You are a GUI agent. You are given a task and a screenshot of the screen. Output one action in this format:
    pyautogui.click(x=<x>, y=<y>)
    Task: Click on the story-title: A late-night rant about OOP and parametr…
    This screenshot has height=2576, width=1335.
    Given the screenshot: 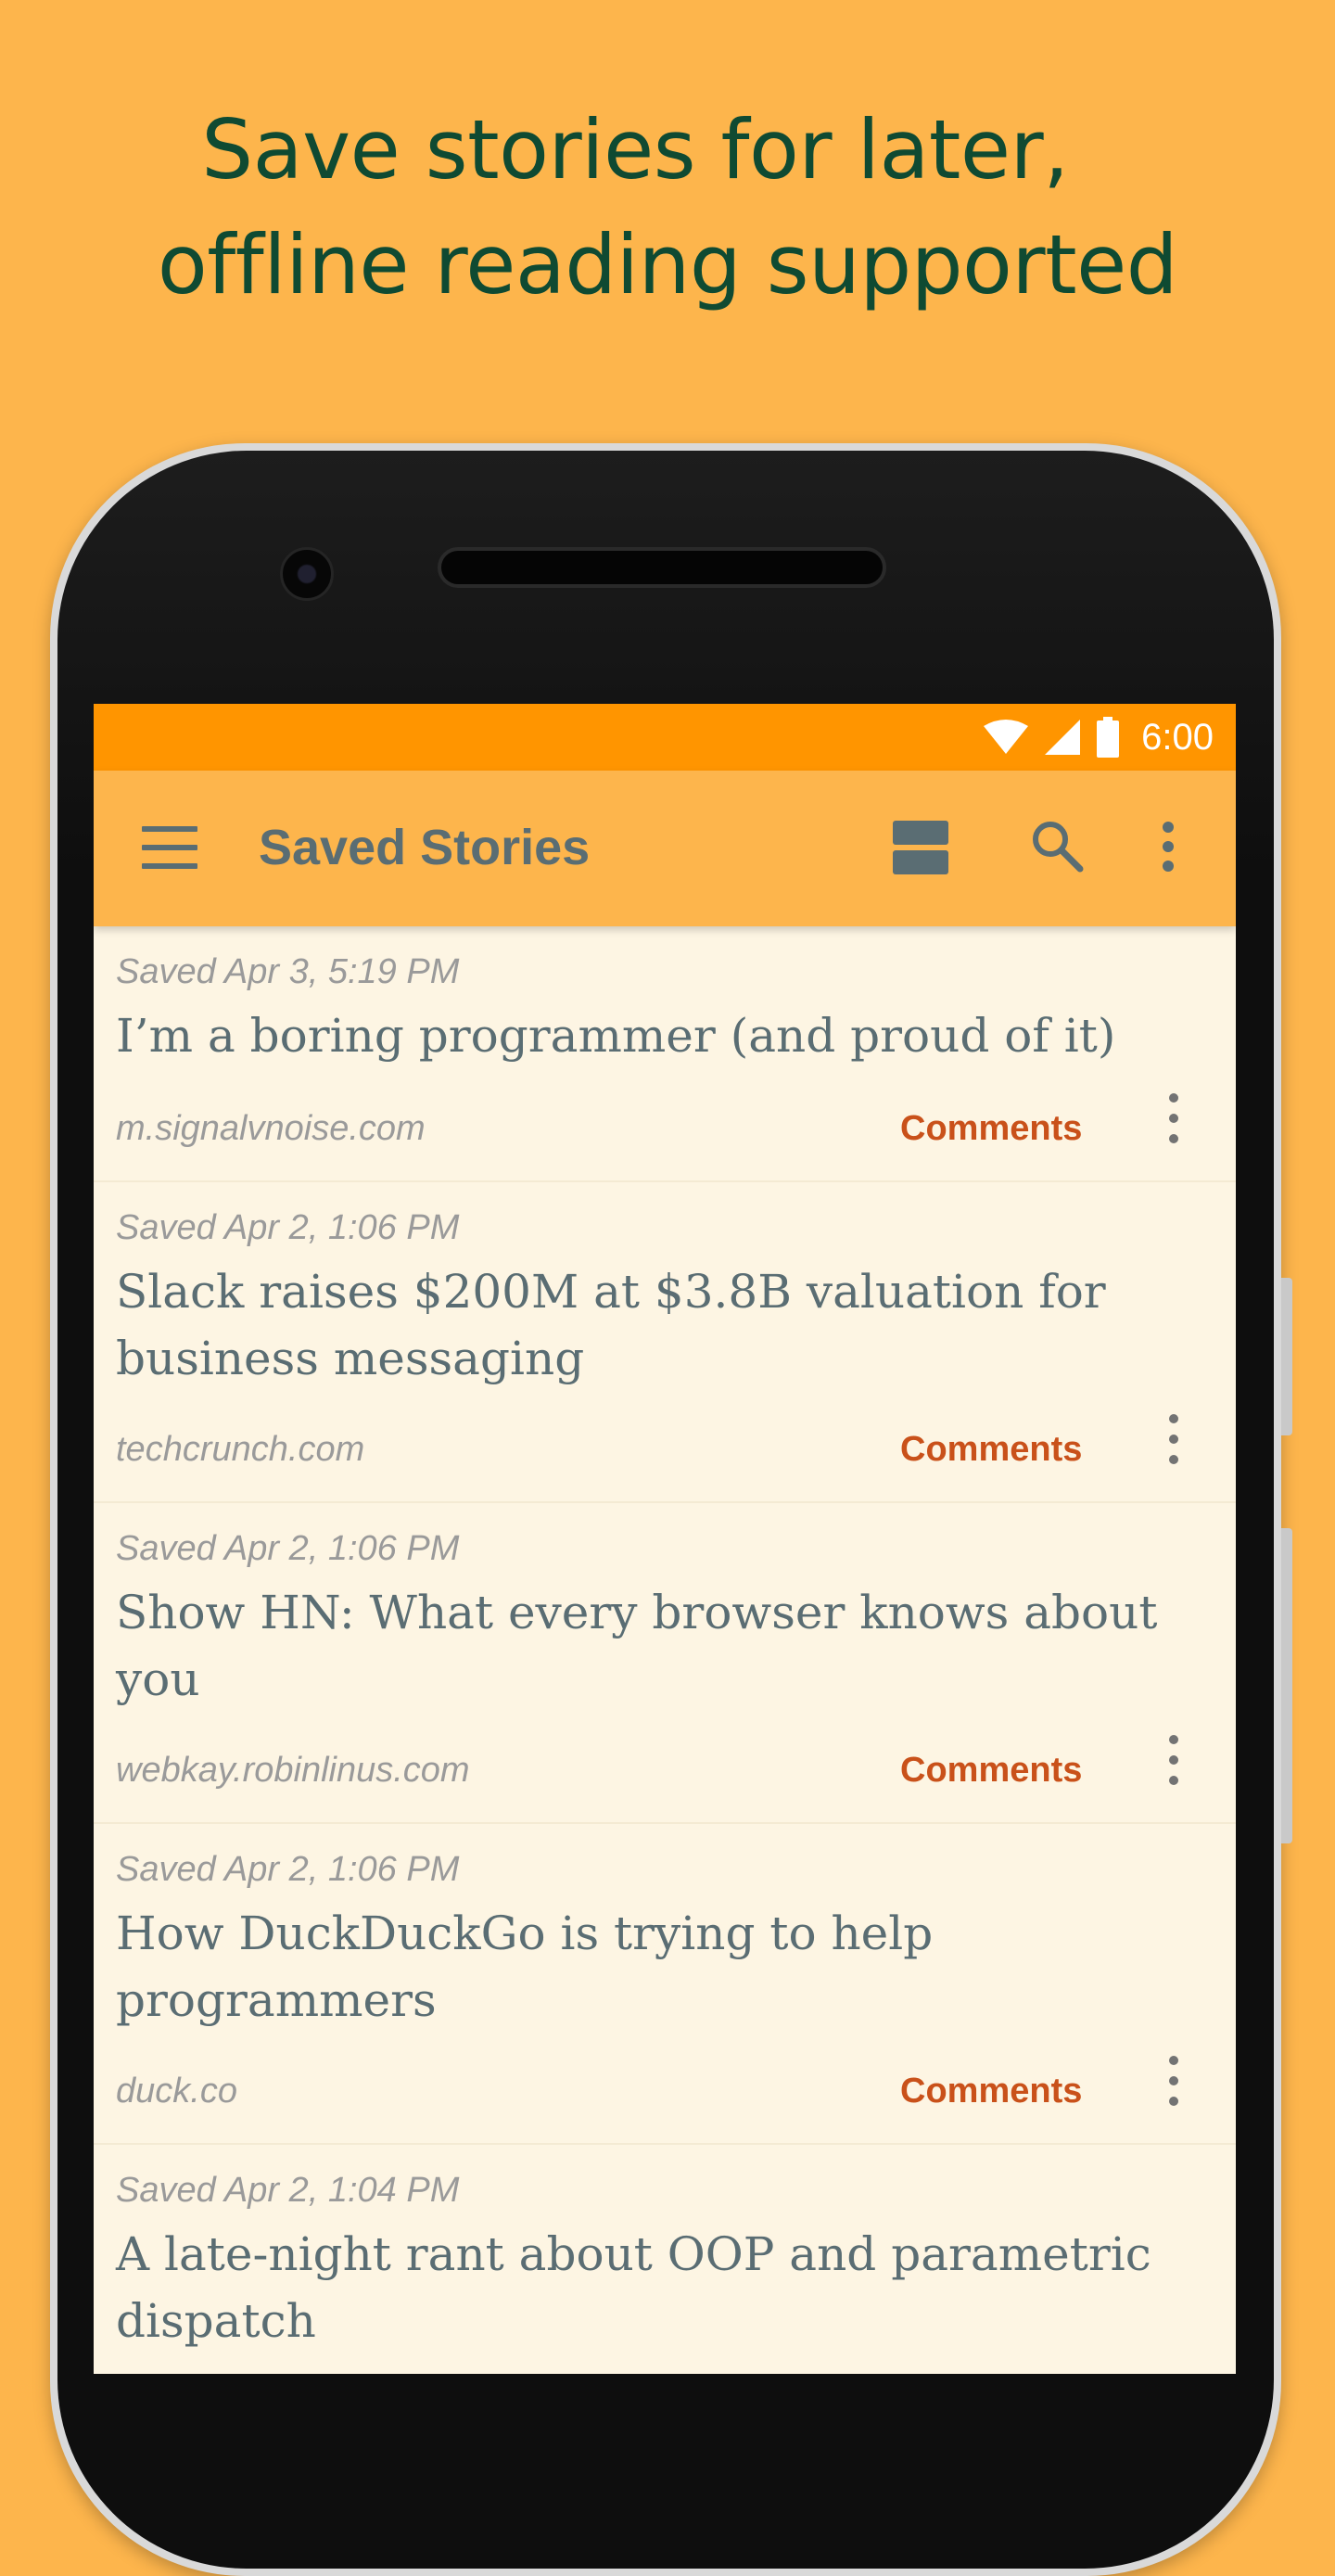 What is the action you would take?
    pyautogui.click(x=653, y=2287)
    